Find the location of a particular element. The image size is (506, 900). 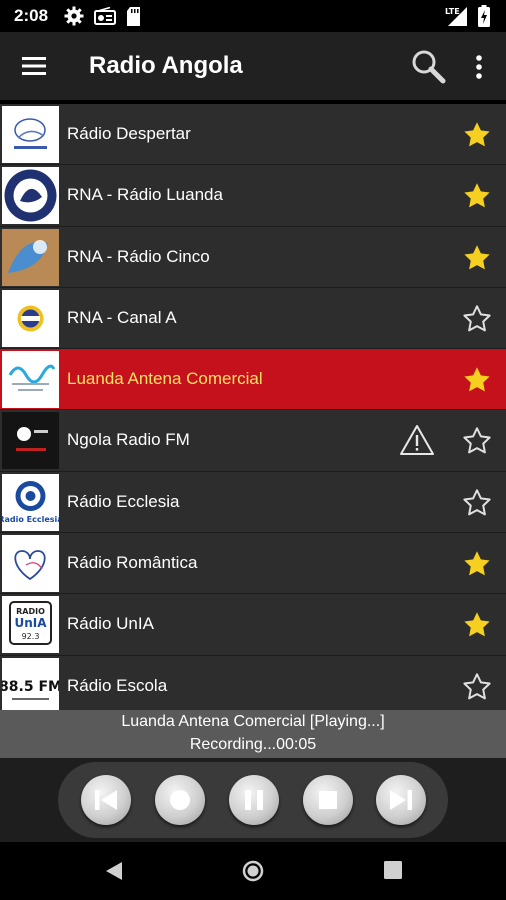

radio-luanda-logo is located at coordinates (30, 196).